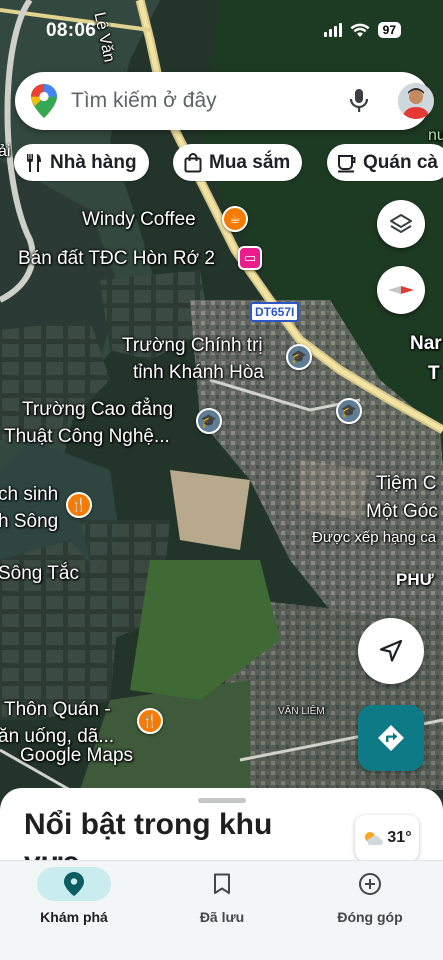 This screenshot has height=960, width=443. I want to click on fork-knife-icon, so click(34, 162).